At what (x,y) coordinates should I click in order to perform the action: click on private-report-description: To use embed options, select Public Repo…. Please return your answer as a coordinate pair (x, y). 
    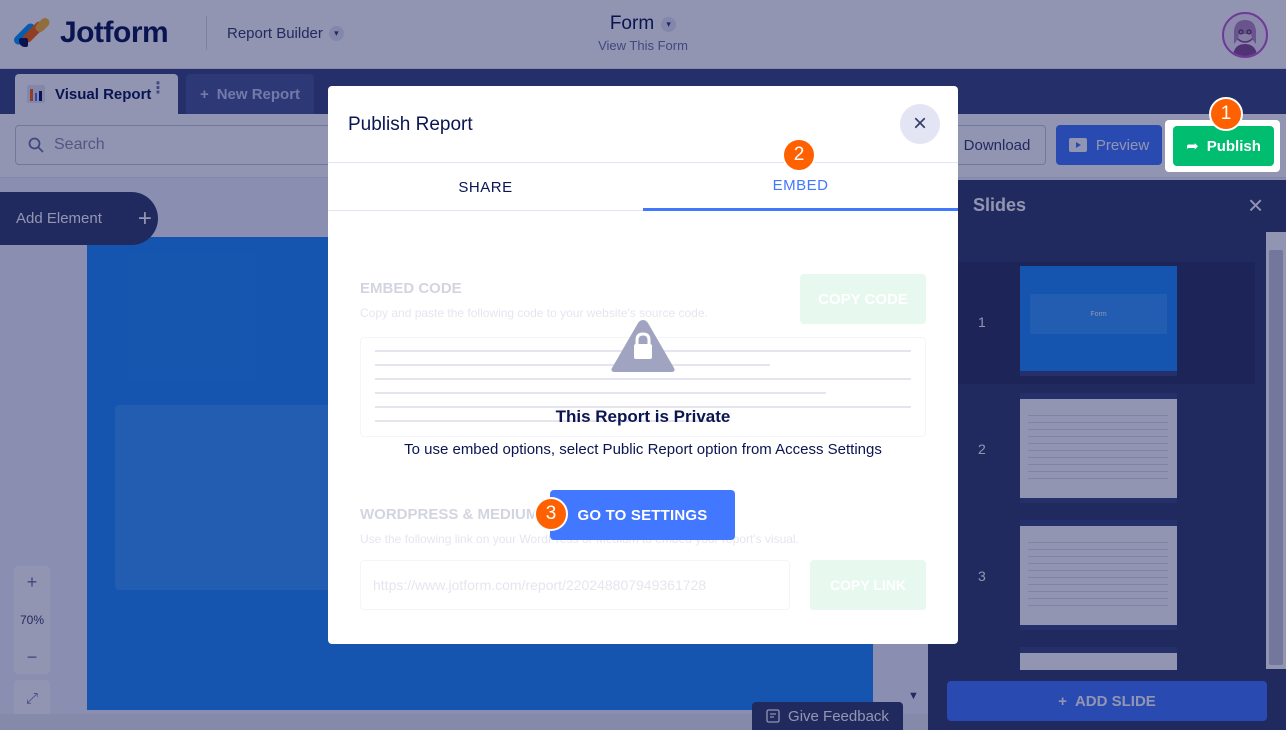
    Looking at the image, I should click on (643, 449).